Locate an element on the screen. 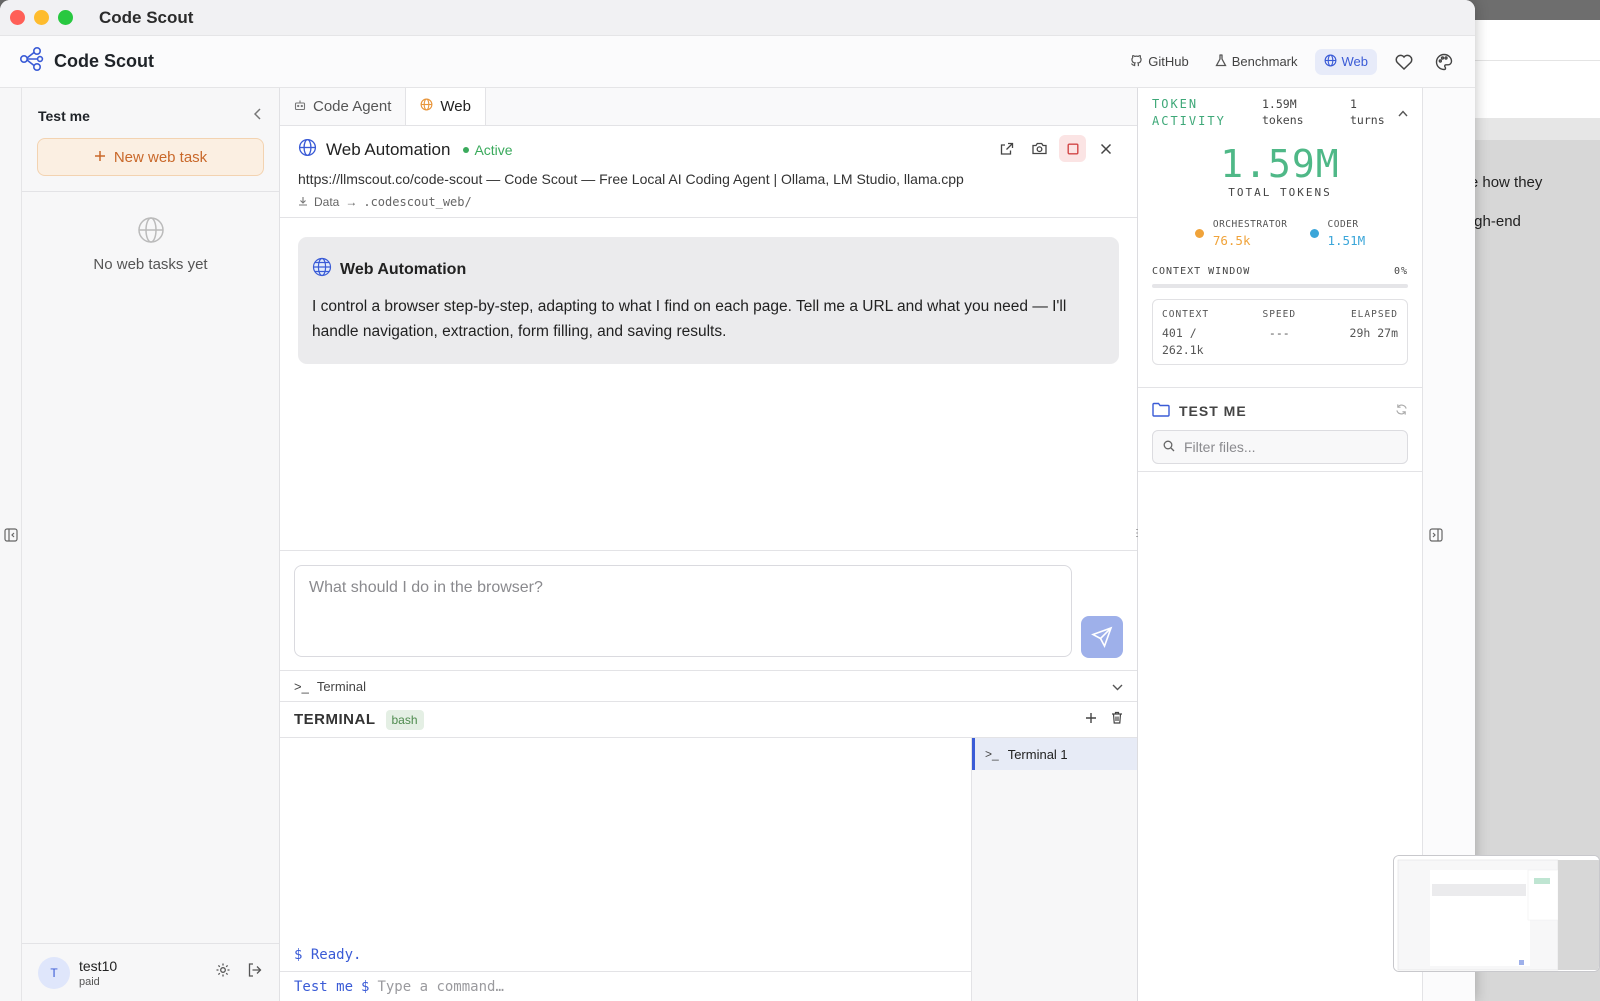 This screenshot has width=1600, height=1001. elapsed-value: 29h 27m is located at coordinates (1373, 333).